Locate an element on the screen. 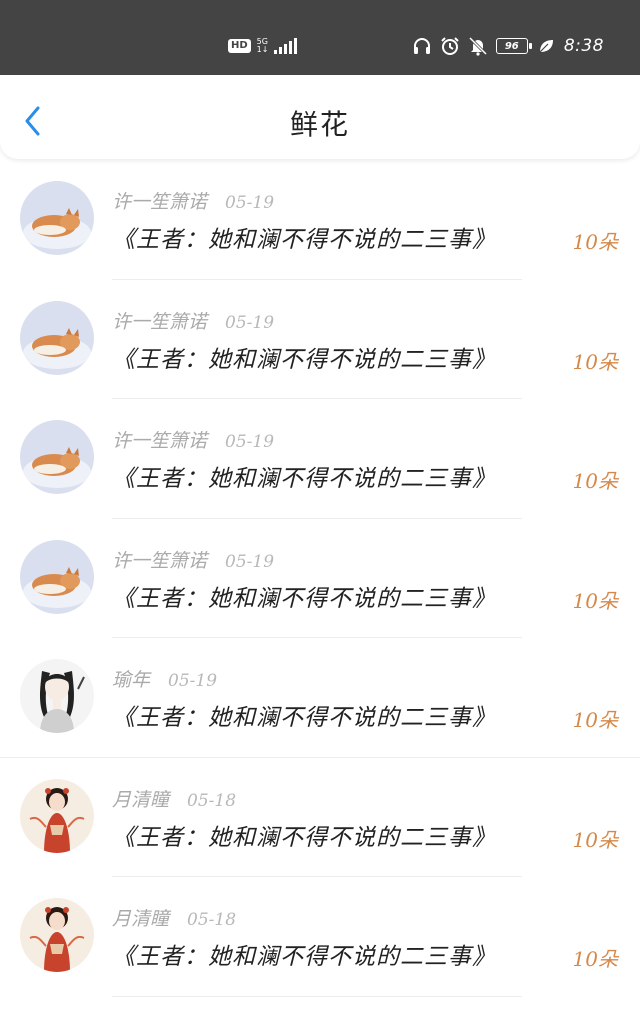 The width and height of the screenshot is (640, 1011). battery-level: 96 is located at coordinates (511, 46).